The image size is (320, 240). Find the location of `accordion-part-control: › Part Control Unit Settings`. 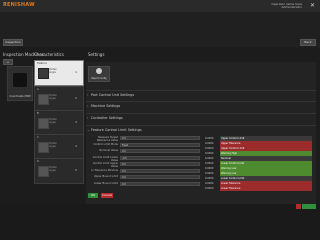

accordion-part-control: › Part Control Unit Settings is located at coordinates (201, 94).